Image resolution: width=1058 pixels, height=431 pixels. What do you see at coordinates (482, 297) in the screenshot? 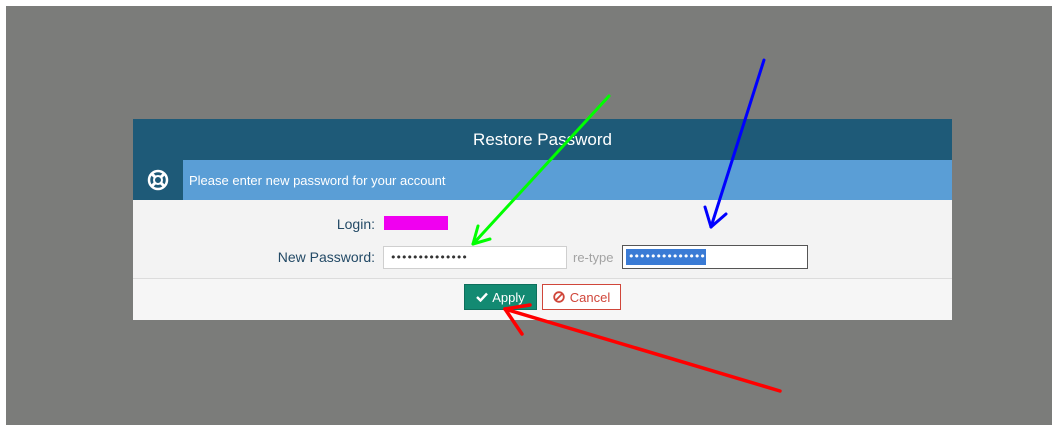
I see `checkmark-icon` at bounding box center [482, 297].